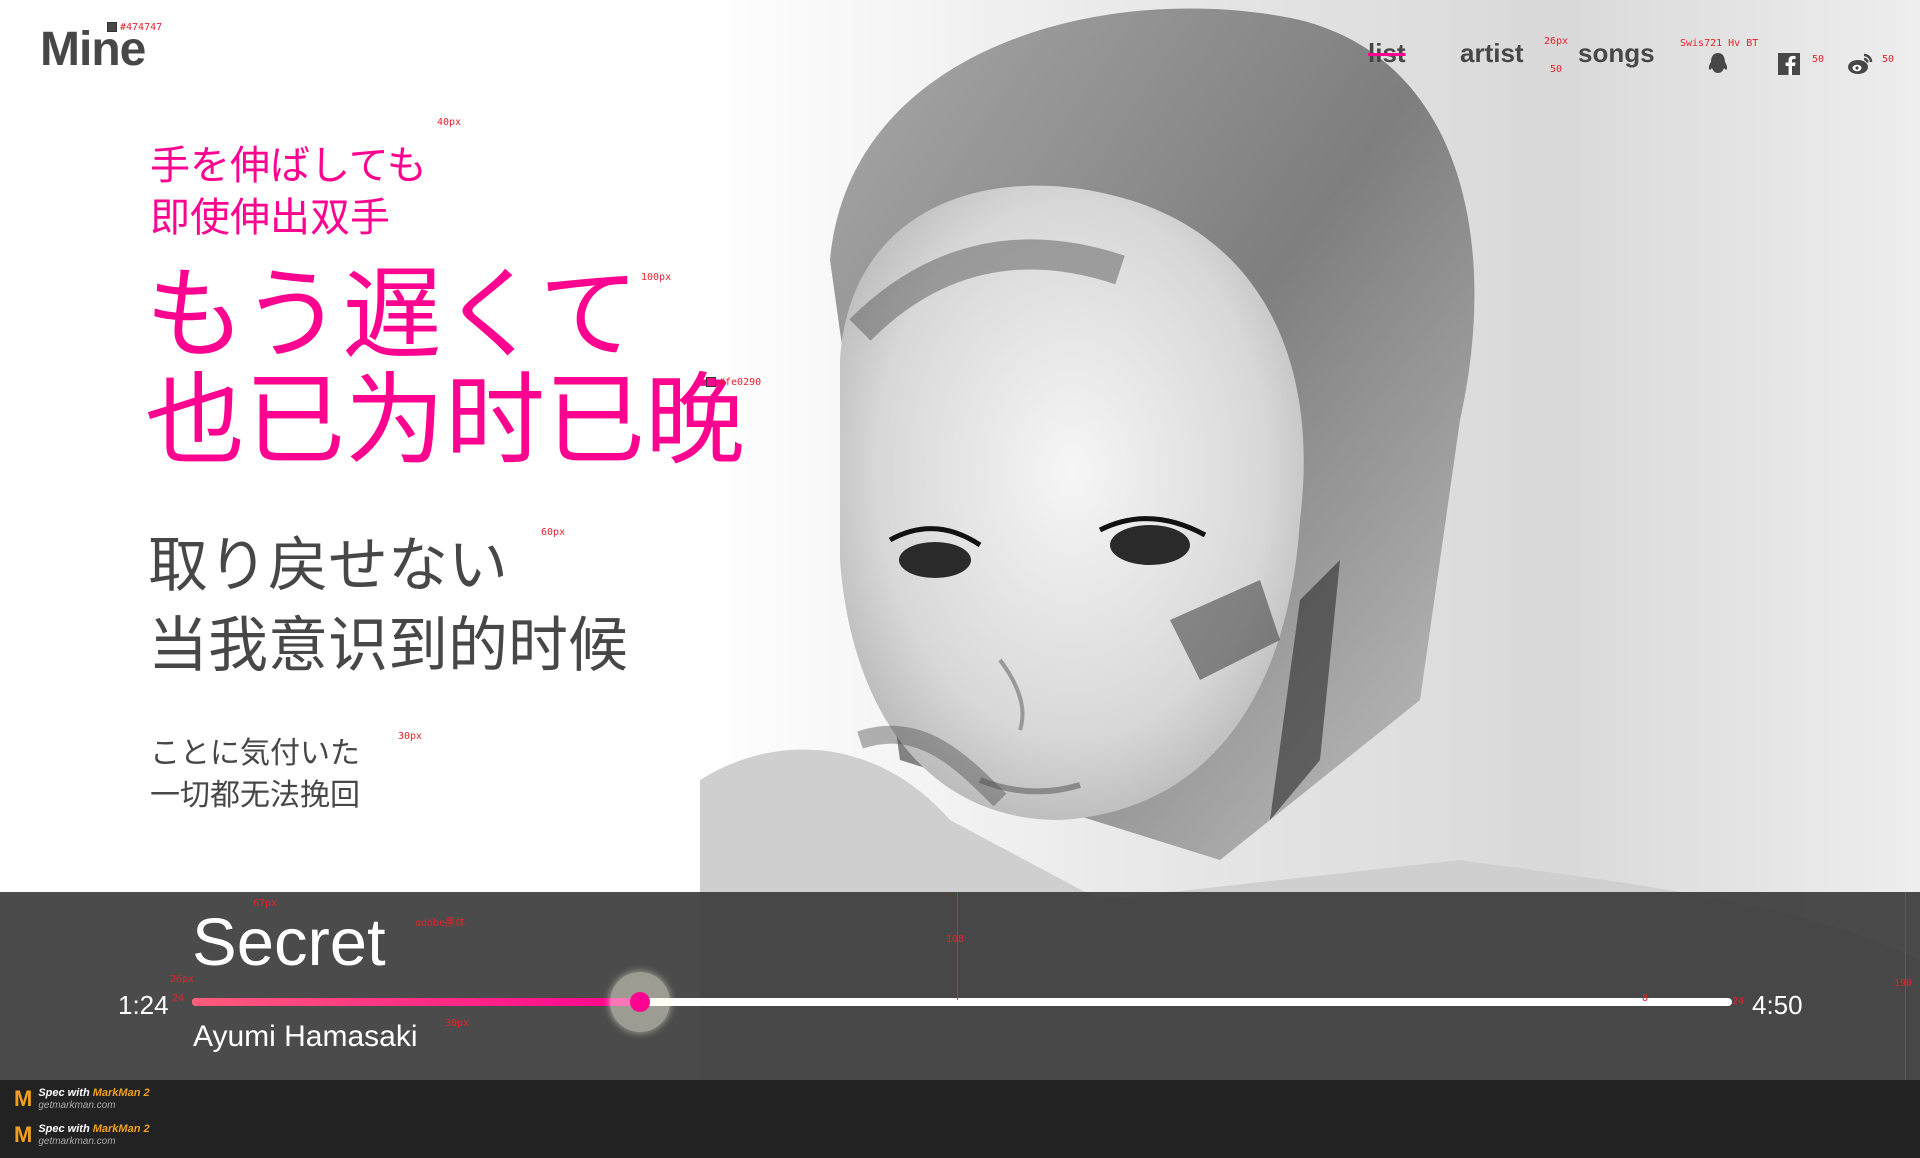 The height and width of the screenshot is (1158, 1920). What do you see at coordinates (1556, 41) in the screenshot?
I see `spec-nav-size: 26px` at bounding box center [1556, 41].